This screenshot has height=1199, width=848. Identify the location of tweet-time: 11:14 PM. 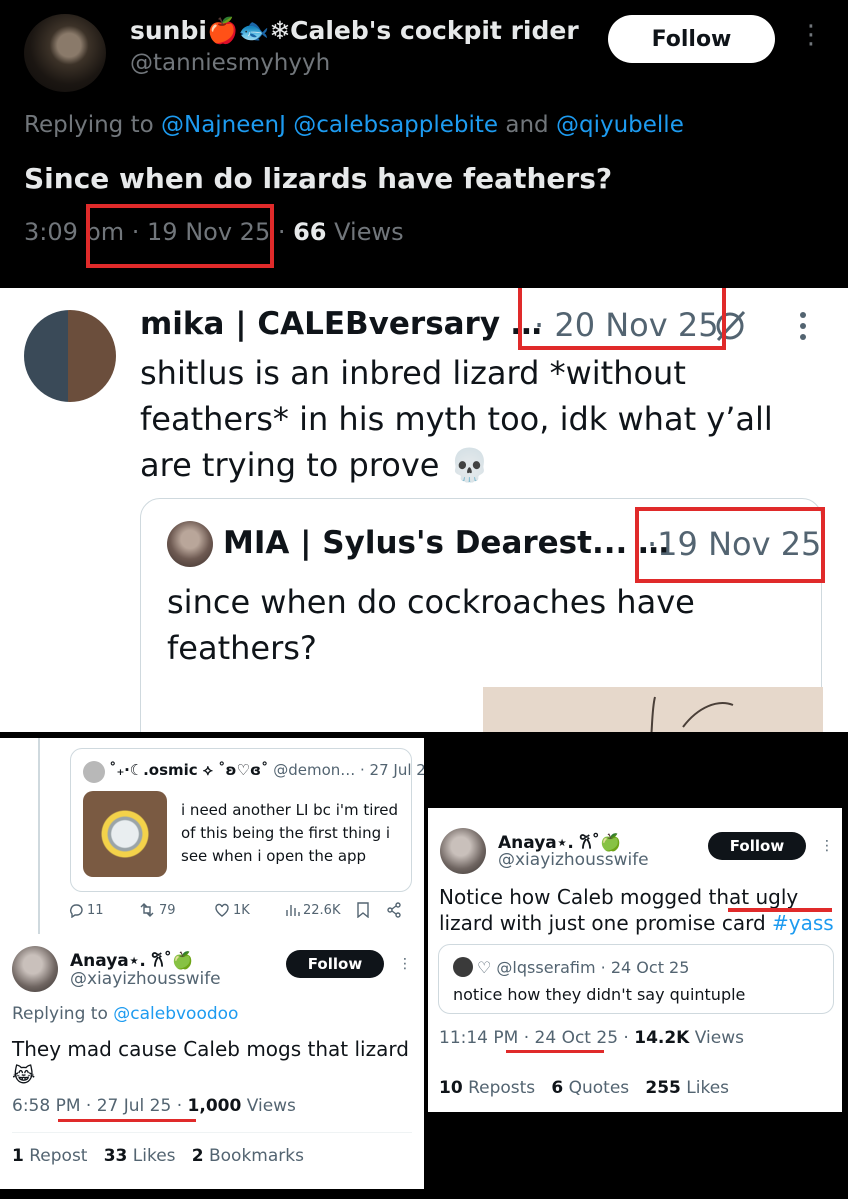
(478, 1038).